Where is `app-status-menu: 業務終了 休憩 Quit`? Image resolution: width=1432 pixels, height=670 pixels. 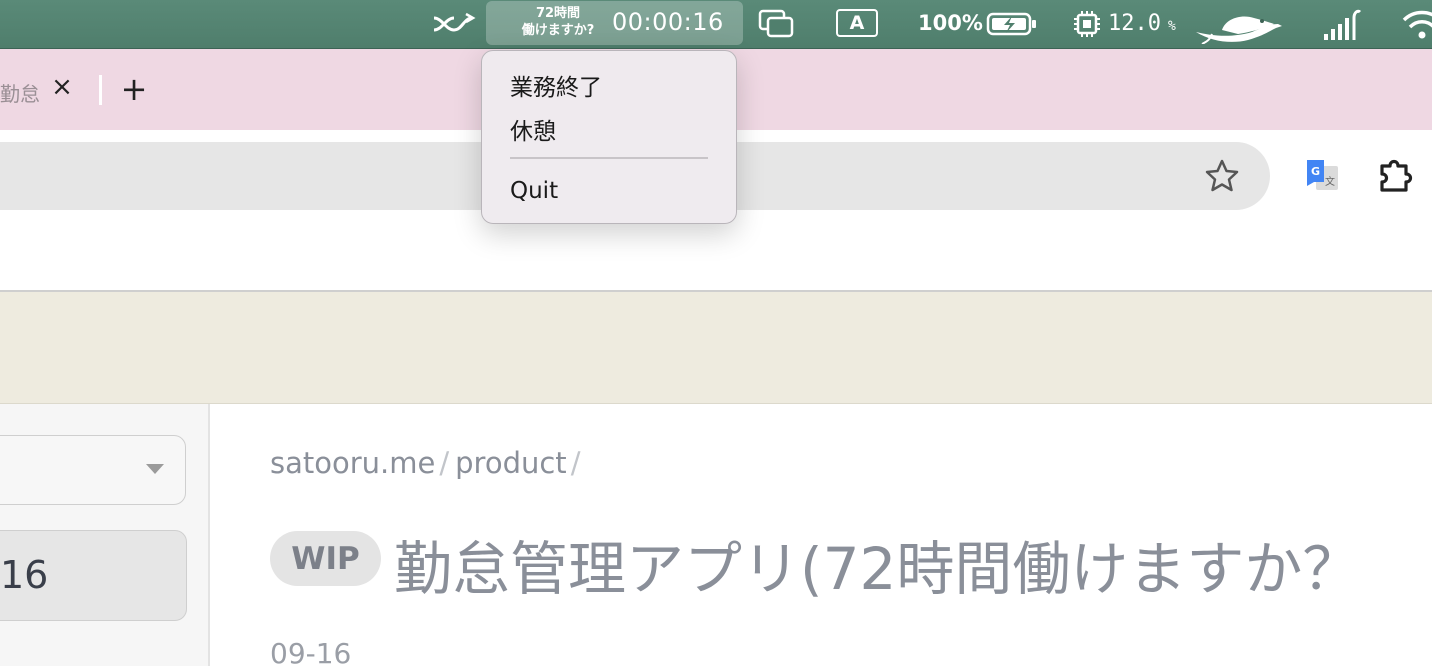 app-status-menu: 業務終了 休憩 Quit is located at coordinates (609, 137).